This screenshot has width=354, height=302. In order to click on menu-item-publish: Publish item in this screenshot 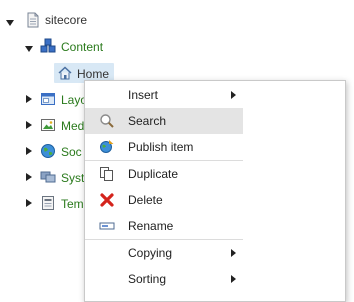, I will do `click(164, 147)`.